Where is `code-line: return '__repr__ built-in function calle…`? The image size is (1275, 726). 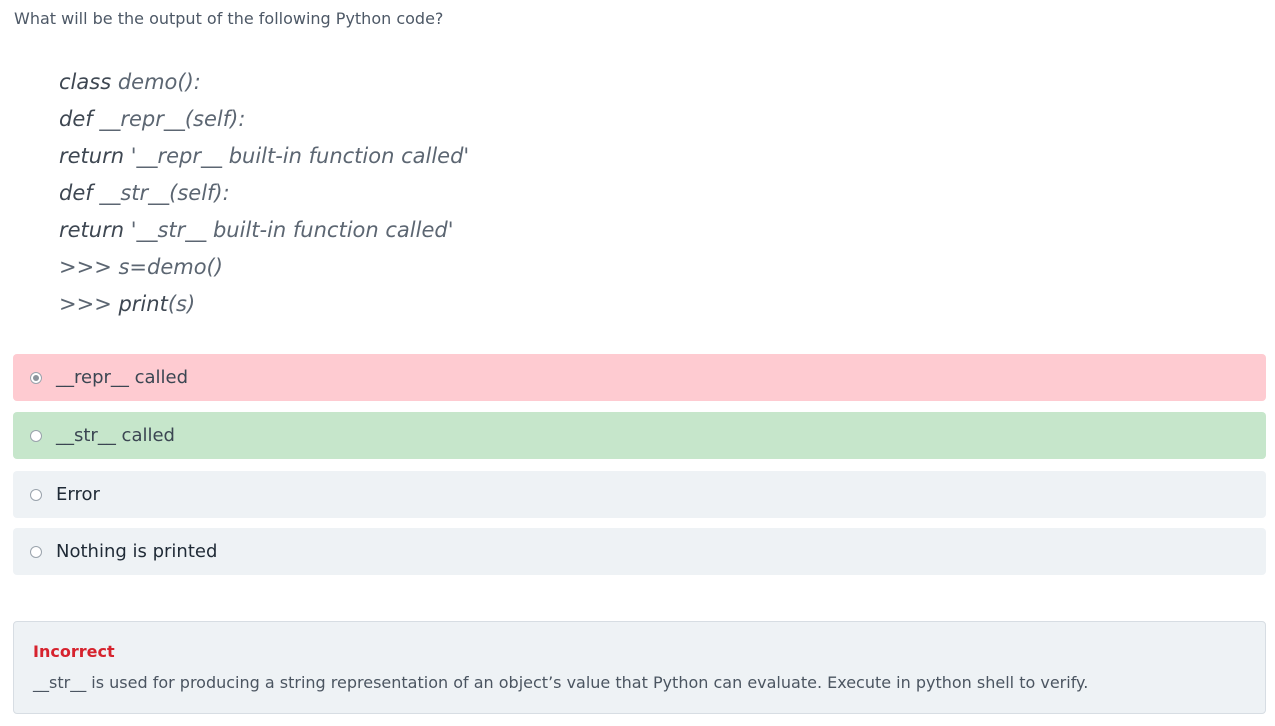 code-line: return '__repr__ built-in function calle… is located at coordinates (264, 156).